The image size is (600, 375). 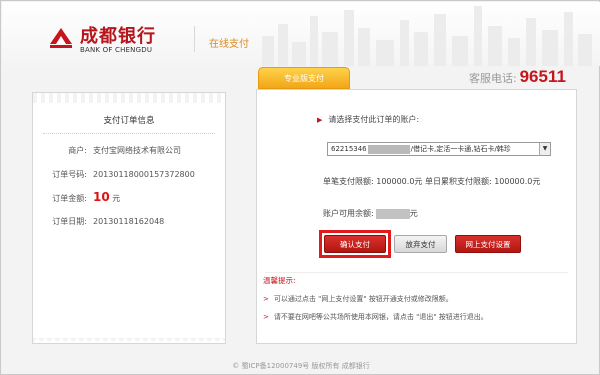 What do you see at coordinates (542, 76) in the screenshot?
I see `hotline-number: 96511` at bounding box center [542, 76].